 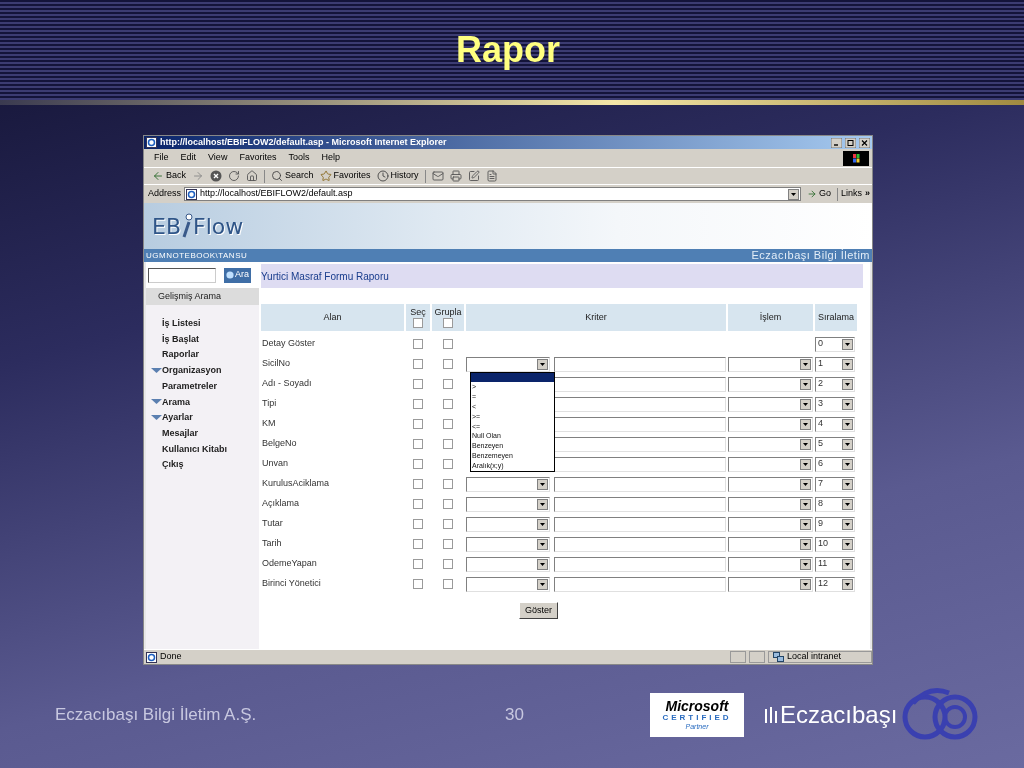 I want to click on address-field: http://localhost/EBIFLOW2/default.asp, so click(x=492, y=194).